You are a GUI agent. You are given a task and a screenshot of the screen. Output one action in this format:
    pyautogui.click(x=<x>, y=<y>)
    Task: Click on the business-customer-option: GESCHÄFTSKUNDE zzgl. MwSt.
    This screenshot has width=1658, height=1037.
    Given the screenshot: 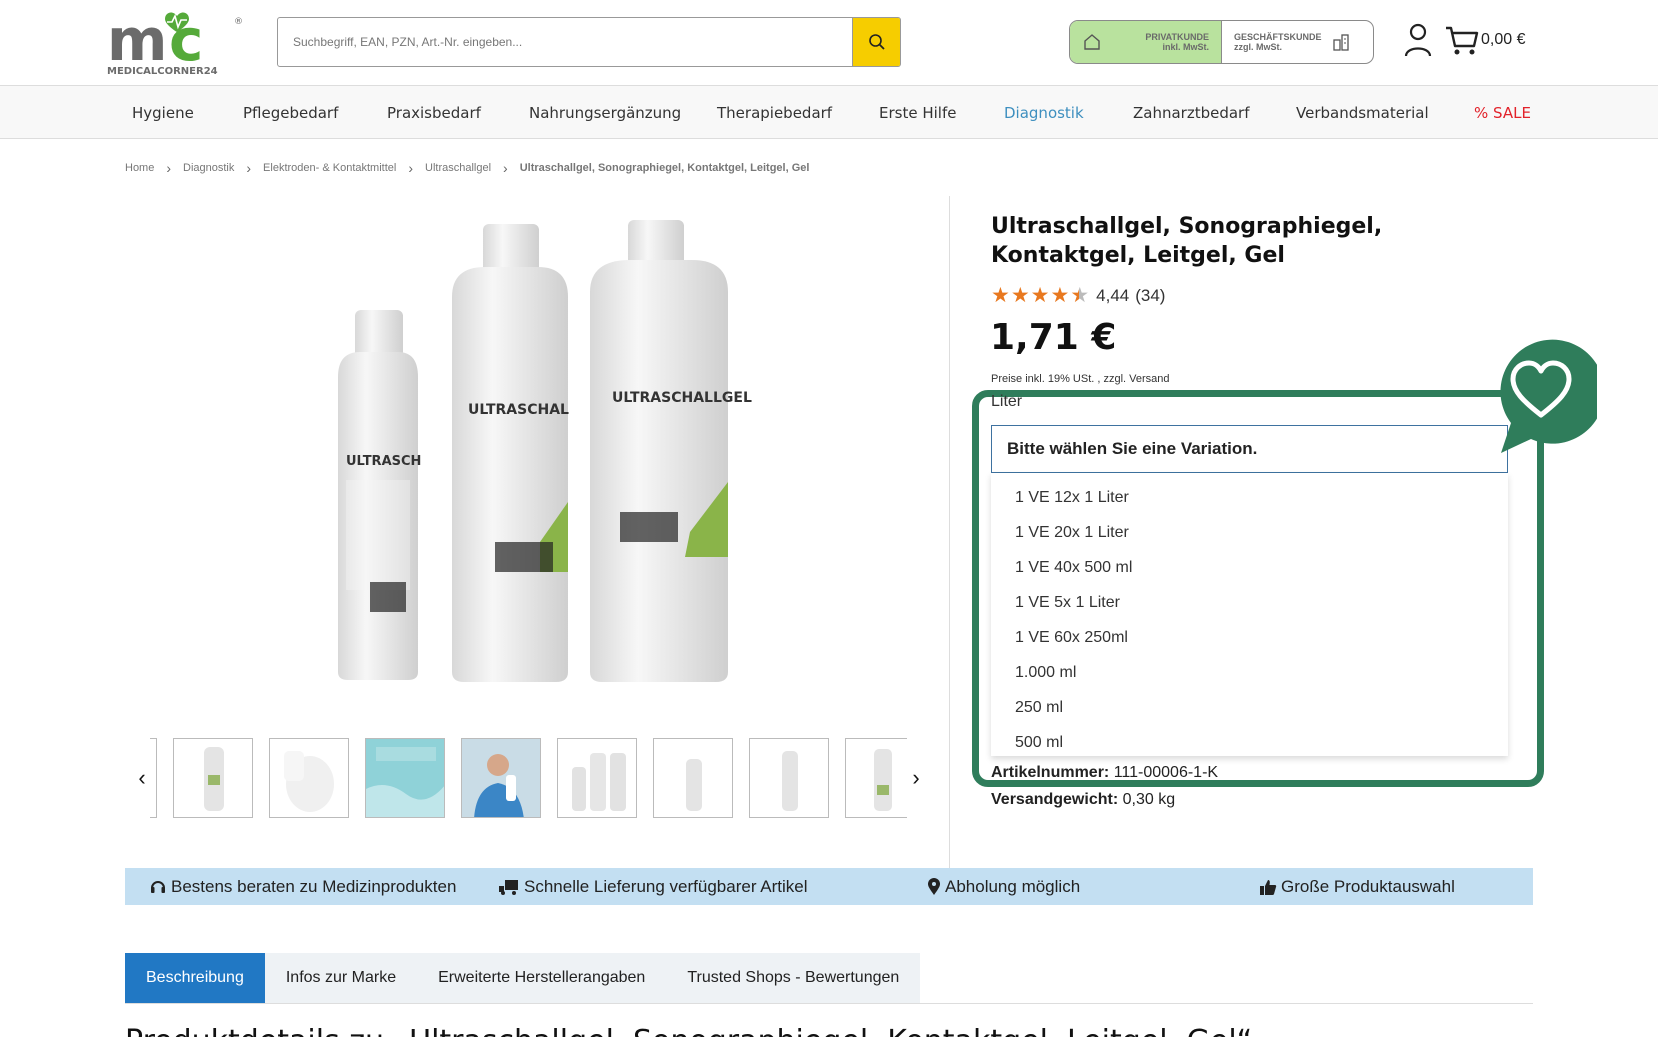 What is the action you would take?
    pyautogui.click(x=1297, y=42)
    